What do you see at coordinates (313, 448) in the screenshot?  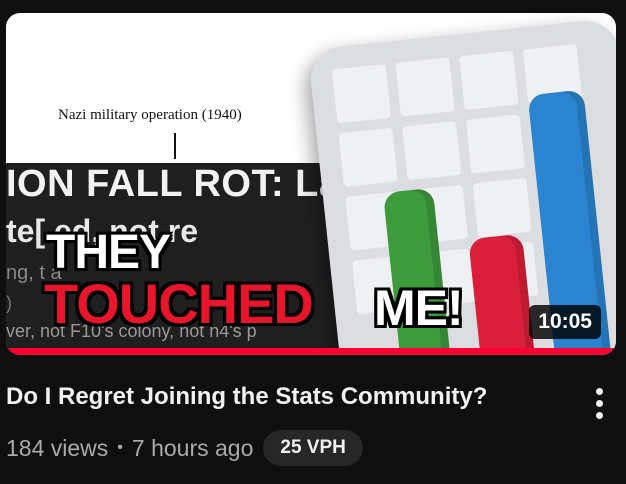 I see `vph-badge: 25 VPH` at bounding box center [313, 448].